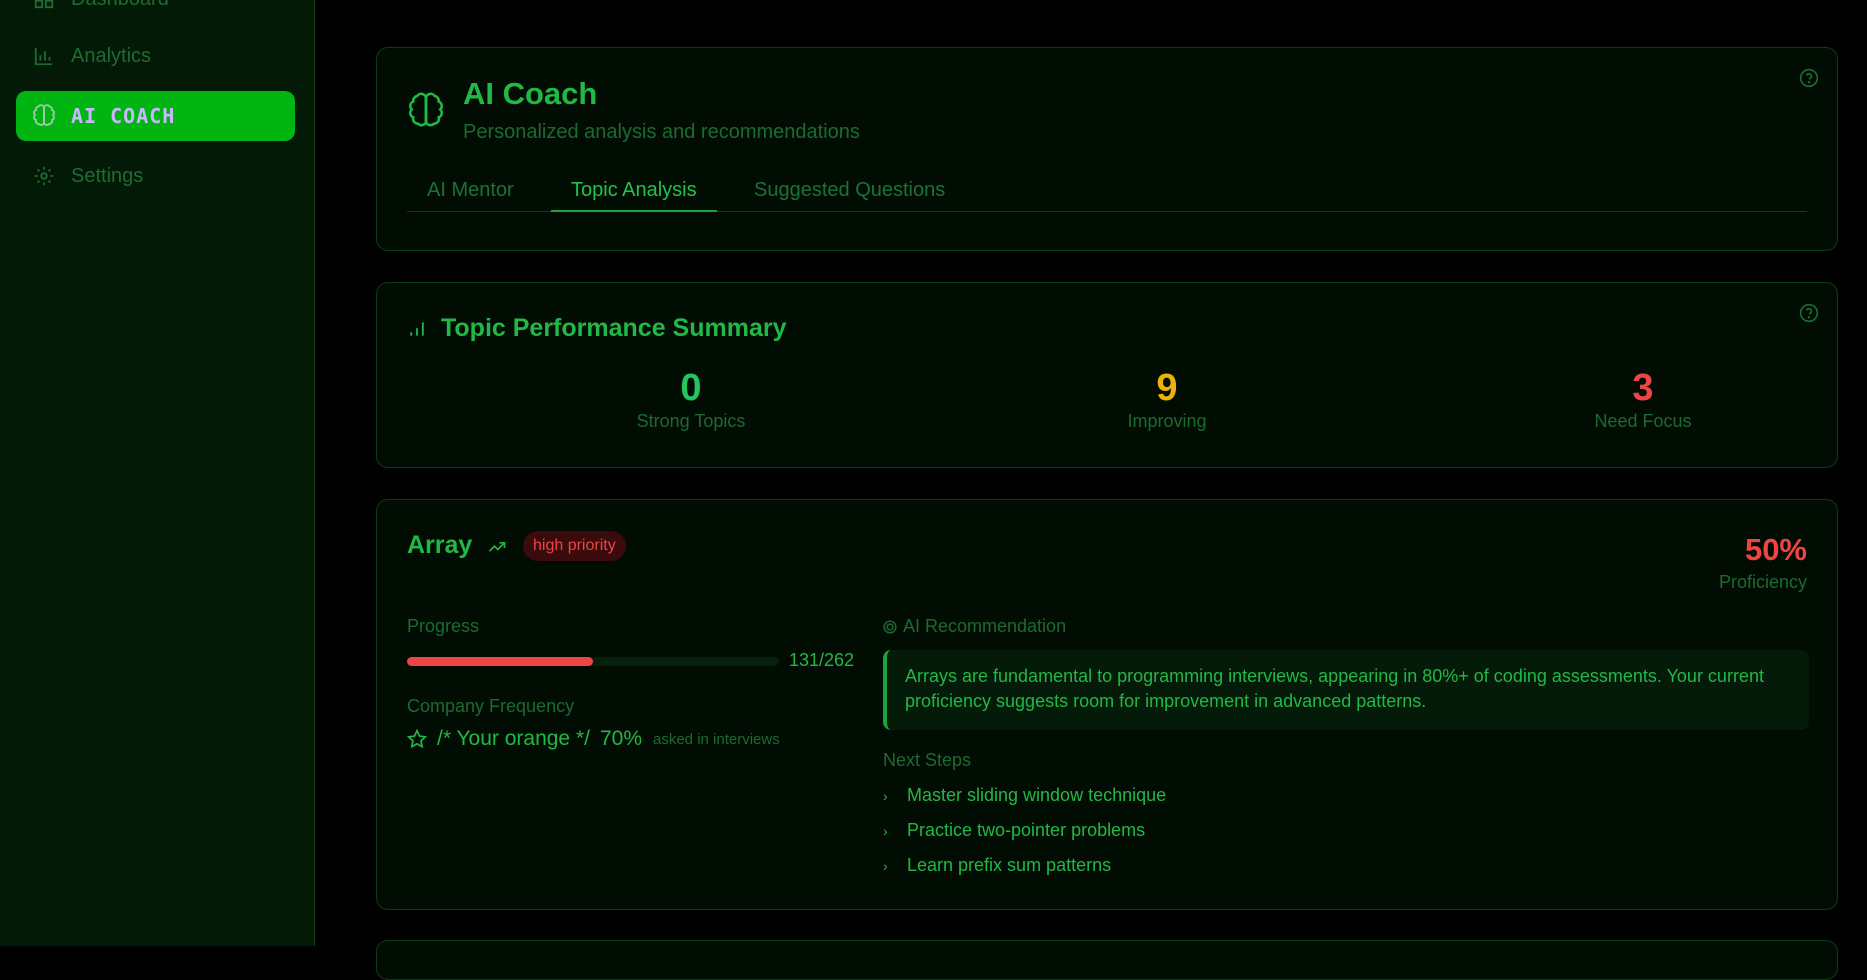 The image size is (1867, 980). Describe the element at coordinates (1009, 865) in the screenshot. I see `next-step-text: Learn prefix sum patterns` at that location.